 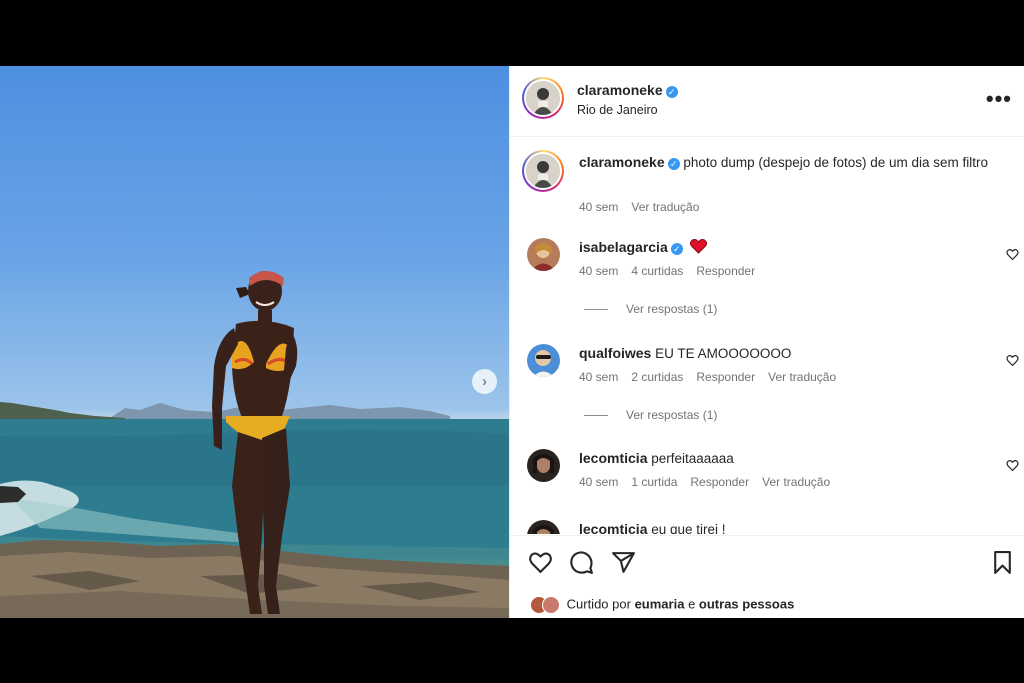 What do you see at coordinates (657, 271) in the screenshot?
I see `comment-likes-count: 4 curtidas` at bounding box center [657, 271].